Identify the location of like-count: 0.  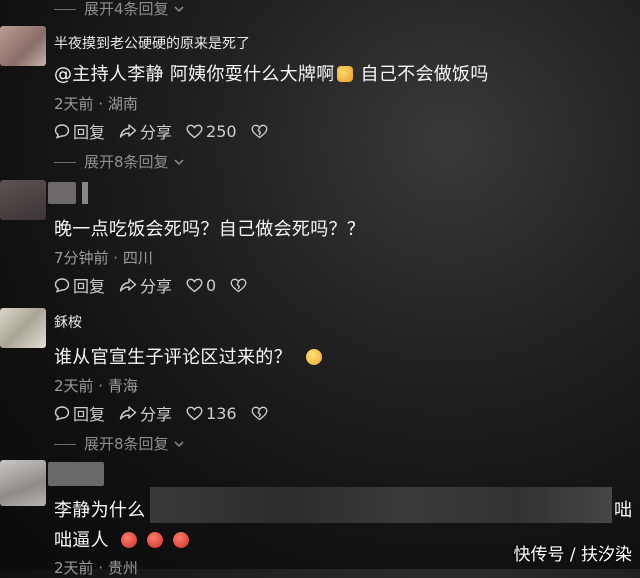
(211, 285).